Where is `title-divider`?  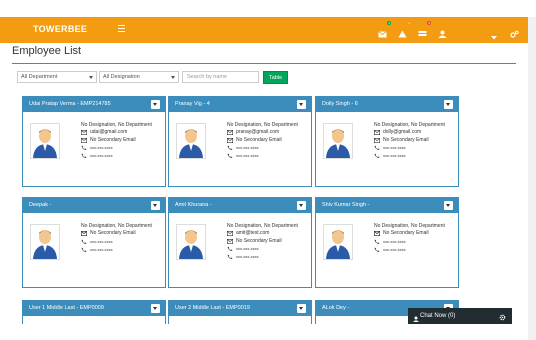
title-divider is located at coordinates (264, 63).